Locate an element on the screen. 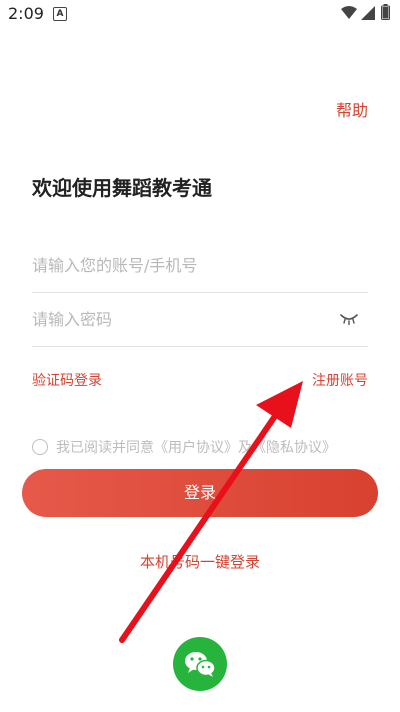 Image resolution: width=400 pixels, height=712 pixels. status-bar: 2:09 A is located at coordinates (200, 14).